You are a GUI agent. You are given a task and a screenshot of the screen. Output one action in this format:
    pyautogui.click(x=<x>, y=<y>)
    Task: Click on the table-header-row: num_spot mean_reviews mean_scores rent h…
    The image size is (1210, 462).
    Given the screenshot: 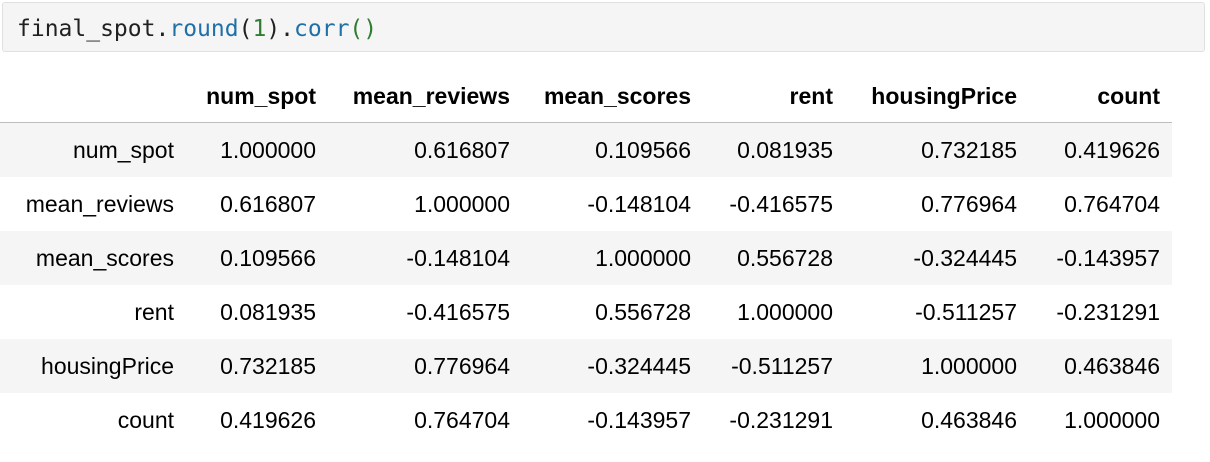 What is the action you would take?
    pyautogui.click(x=586, y=96)
    